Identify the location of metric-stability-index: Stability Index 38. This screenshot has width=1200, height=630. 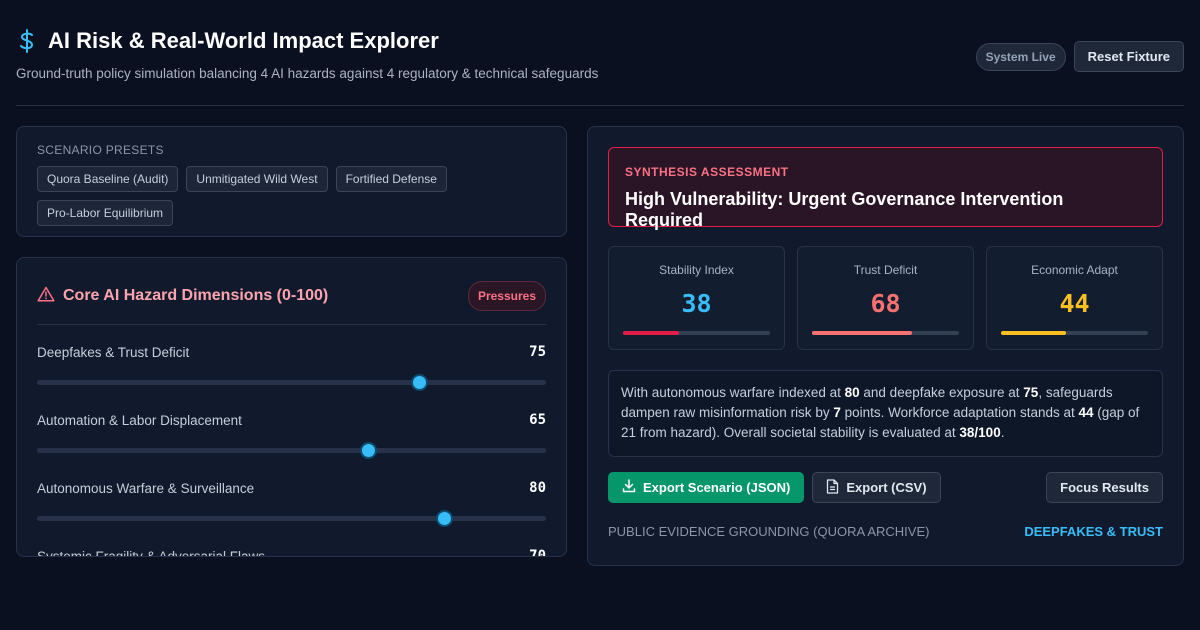
(696, 298).